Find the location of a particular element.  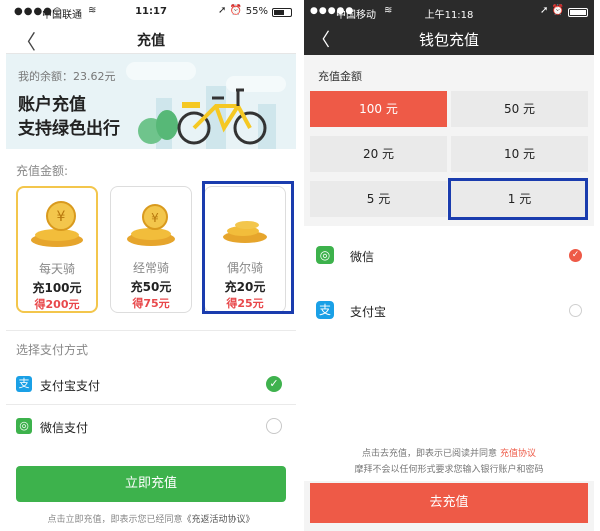

plan-card-daily: ¥ 每天骑 充100元 得200元 is located at coordinates (57, 249).